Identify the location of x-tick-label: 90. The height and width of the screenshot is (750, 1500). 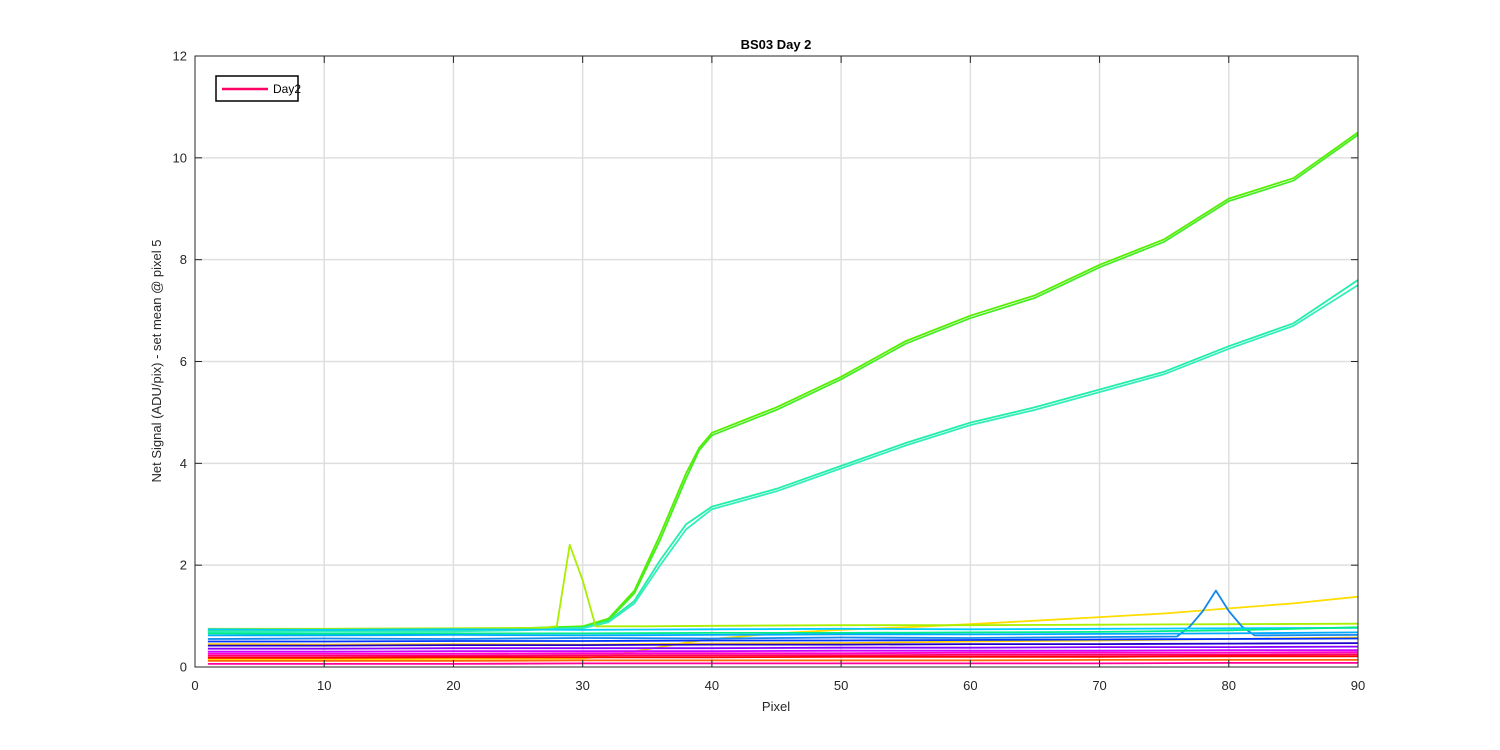
(1358, 685).